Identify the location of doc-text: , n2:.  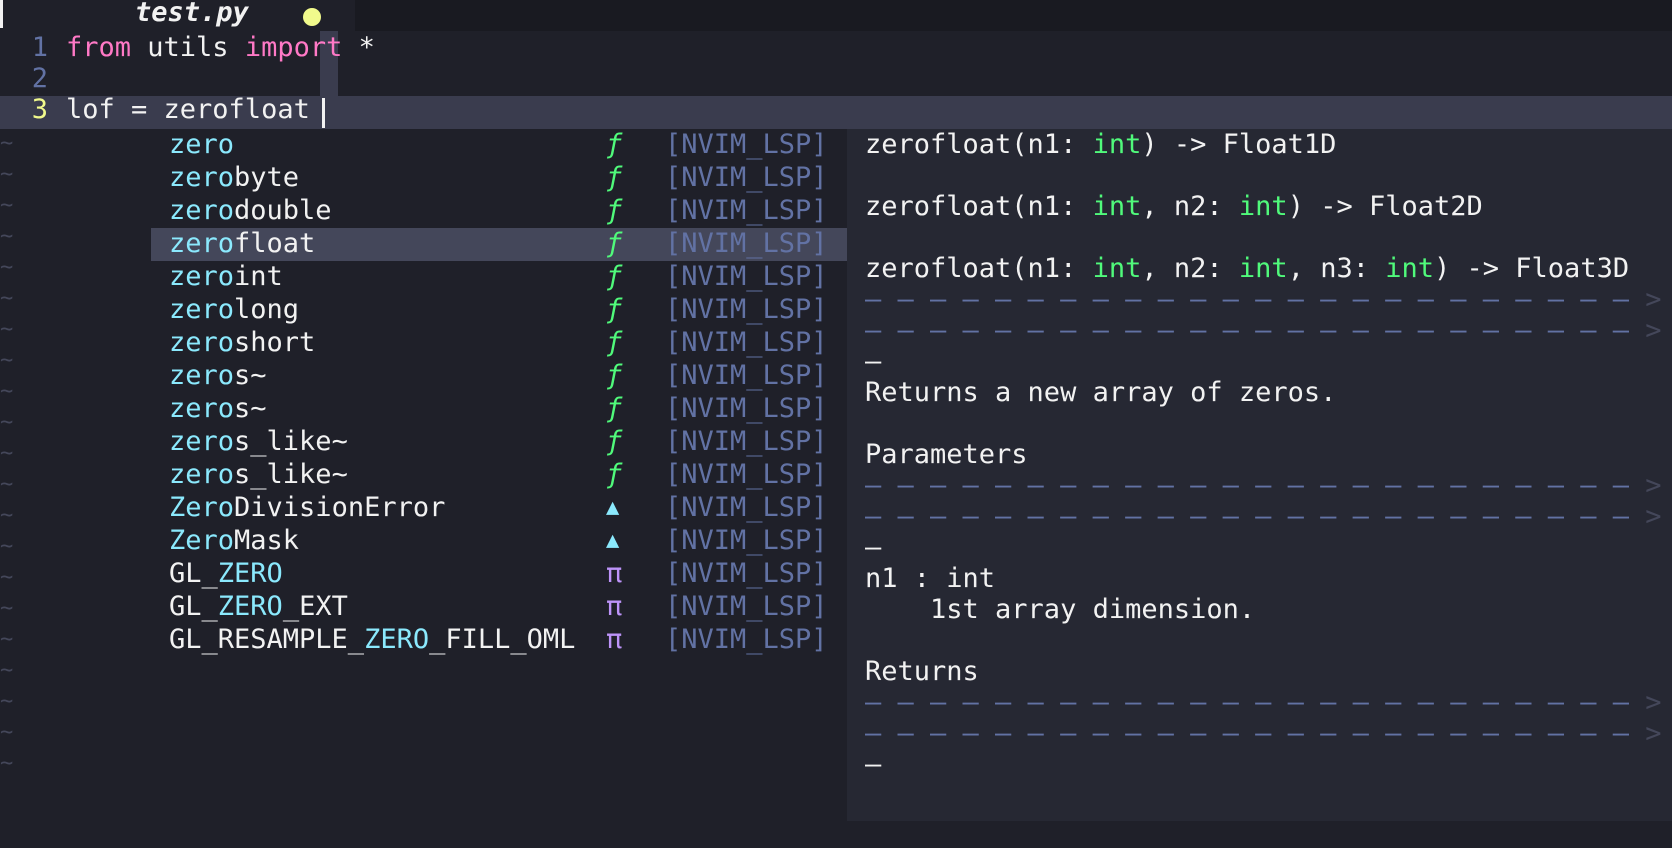
(1190, 206).